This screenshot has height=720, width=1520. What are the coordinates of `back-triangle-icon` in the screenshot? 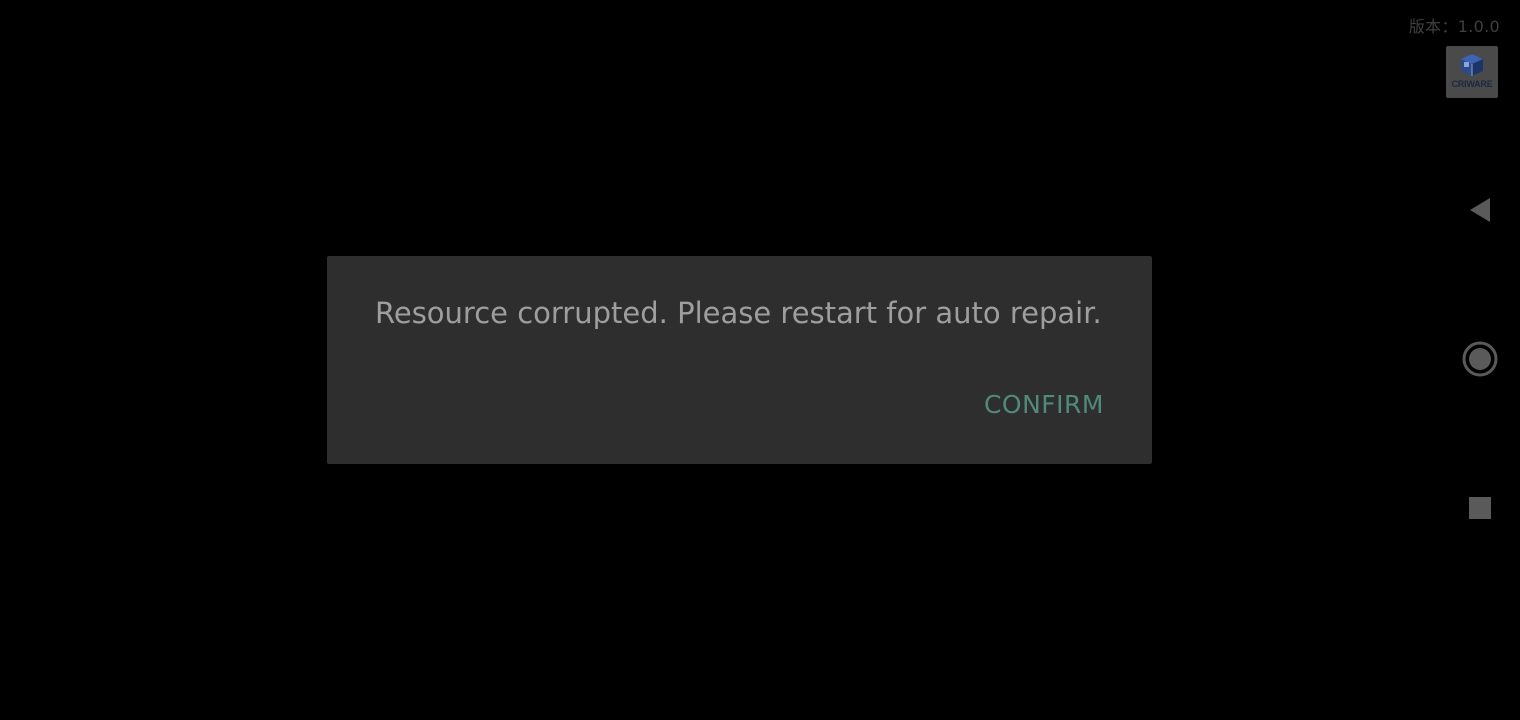 It's located at (1480, 210).